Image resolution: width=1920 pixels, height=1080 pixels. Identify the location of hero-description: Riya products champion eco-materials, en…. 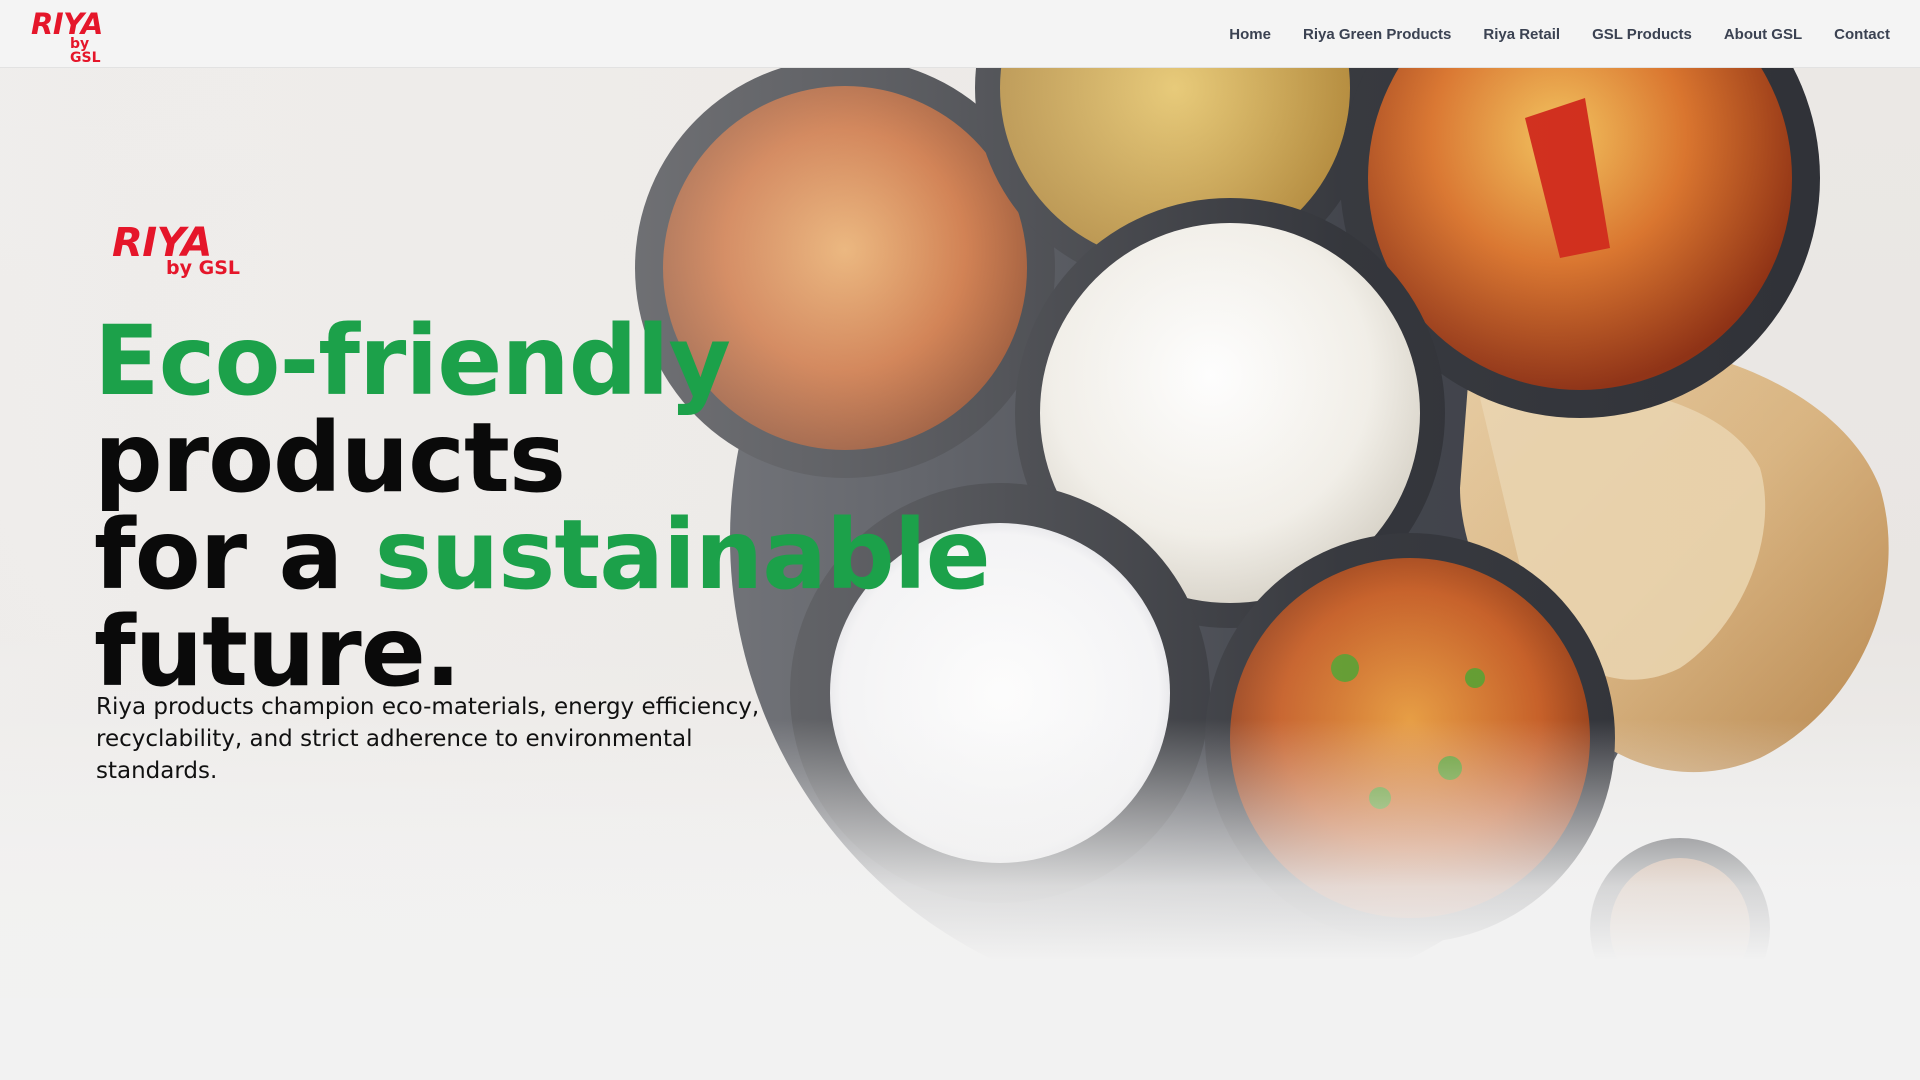
(428, 739).